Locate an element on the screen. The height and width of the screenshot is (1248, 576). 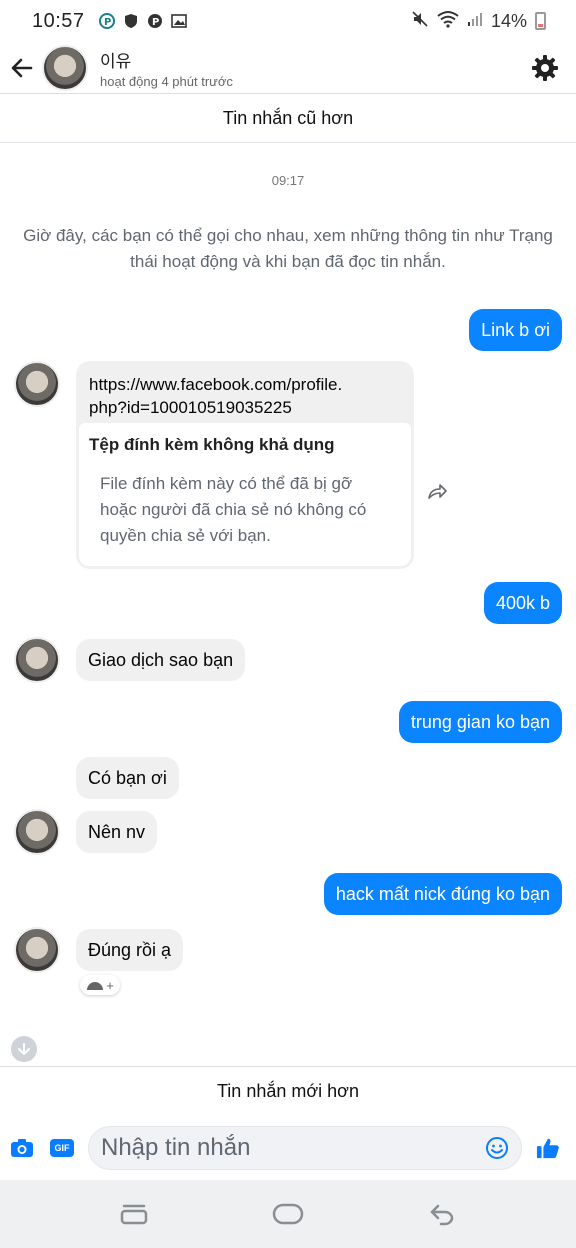
emoji-icon is located at coordinates (497, 1148).